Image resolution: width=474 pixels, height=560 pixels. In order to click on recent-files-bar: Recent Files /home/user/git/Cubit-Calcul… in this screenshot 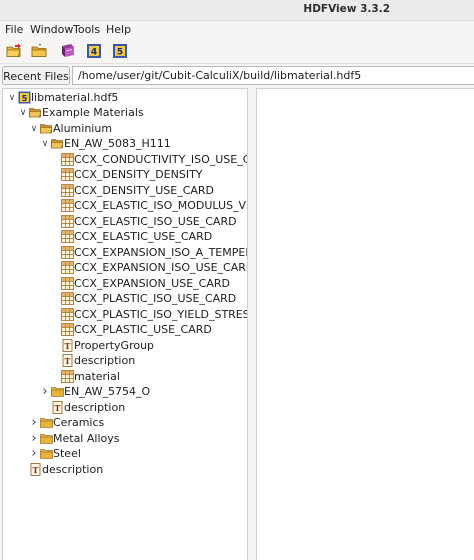, I will do `click(237, 75)`.